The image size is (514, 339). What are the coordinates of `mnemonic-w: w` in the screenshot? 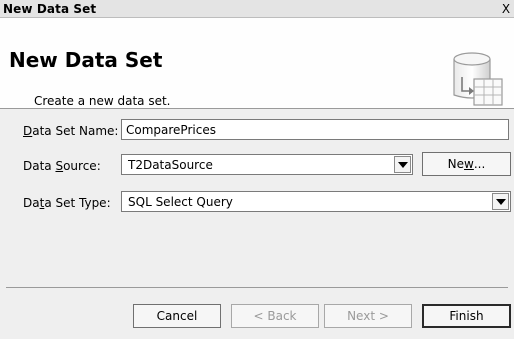 It's located at (469, 164).